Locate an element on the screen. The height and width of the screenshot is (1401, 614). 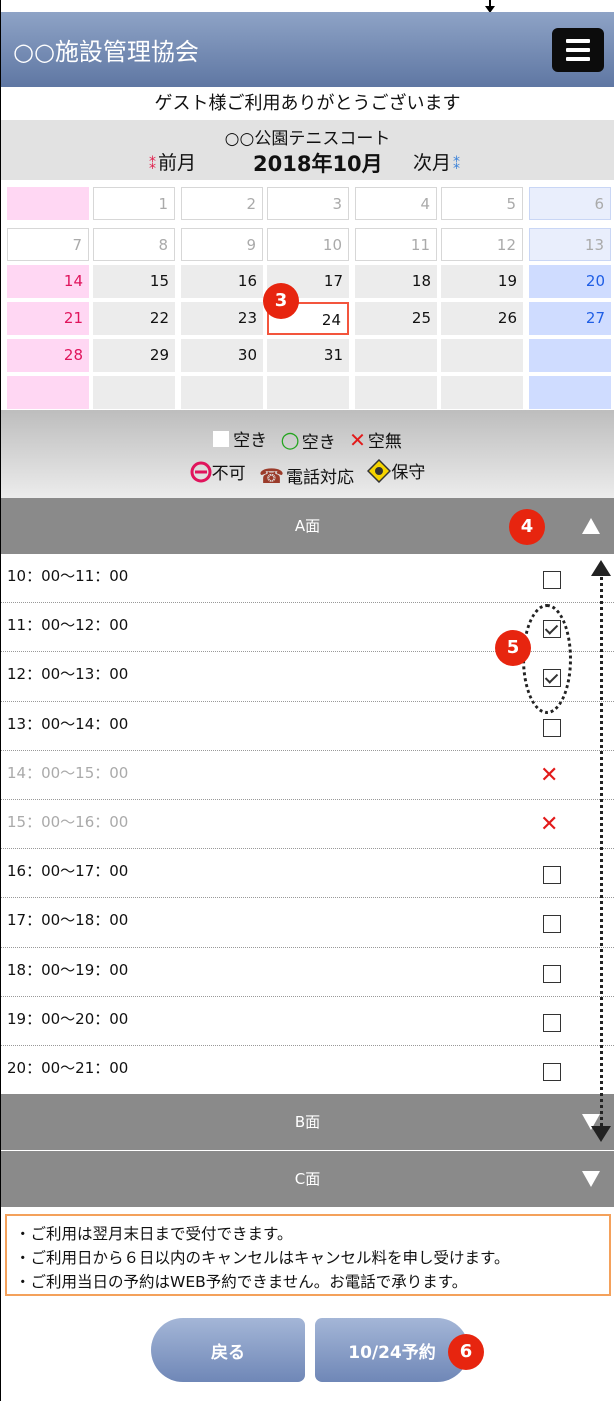
time-slot-label: 16：00〜17：00 is located at coordinates (68, 871).